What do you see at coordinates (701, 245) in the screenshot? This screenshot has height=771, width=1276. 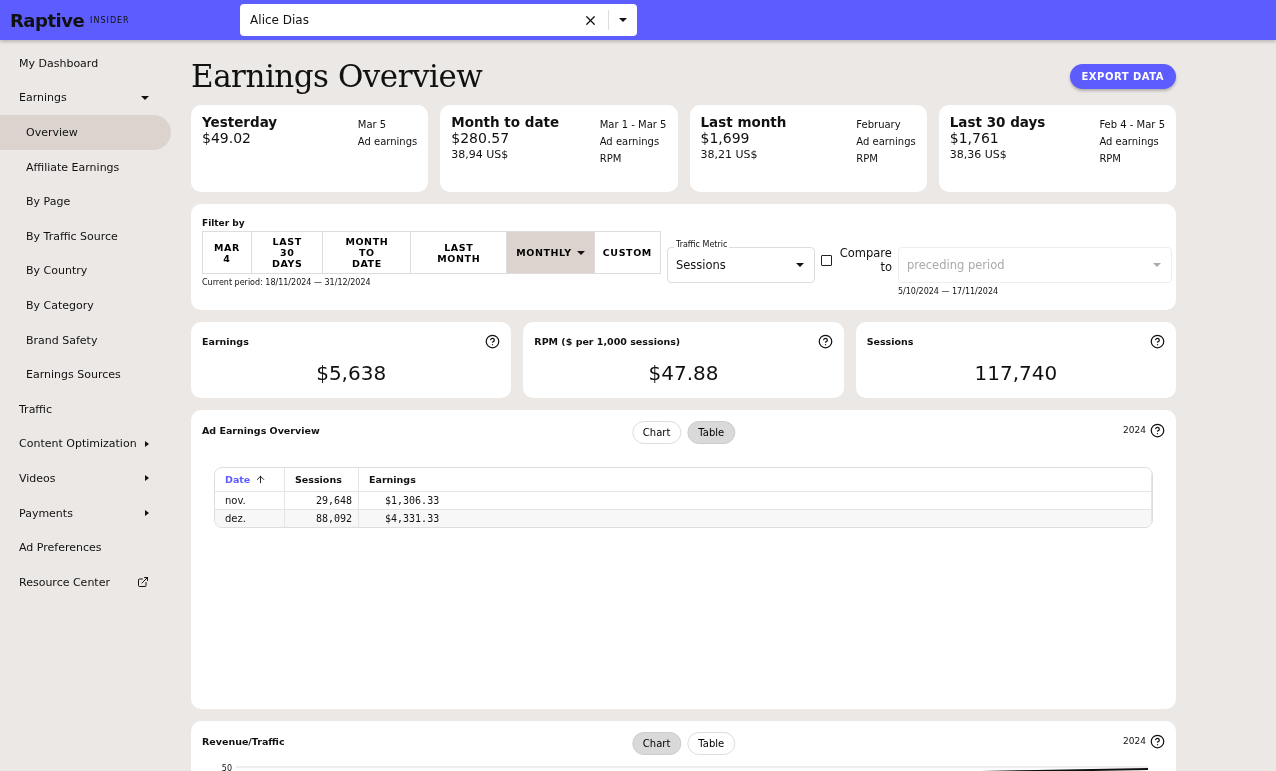 I see `field-label: Traffic Metric` at bounding box center [701, 245].